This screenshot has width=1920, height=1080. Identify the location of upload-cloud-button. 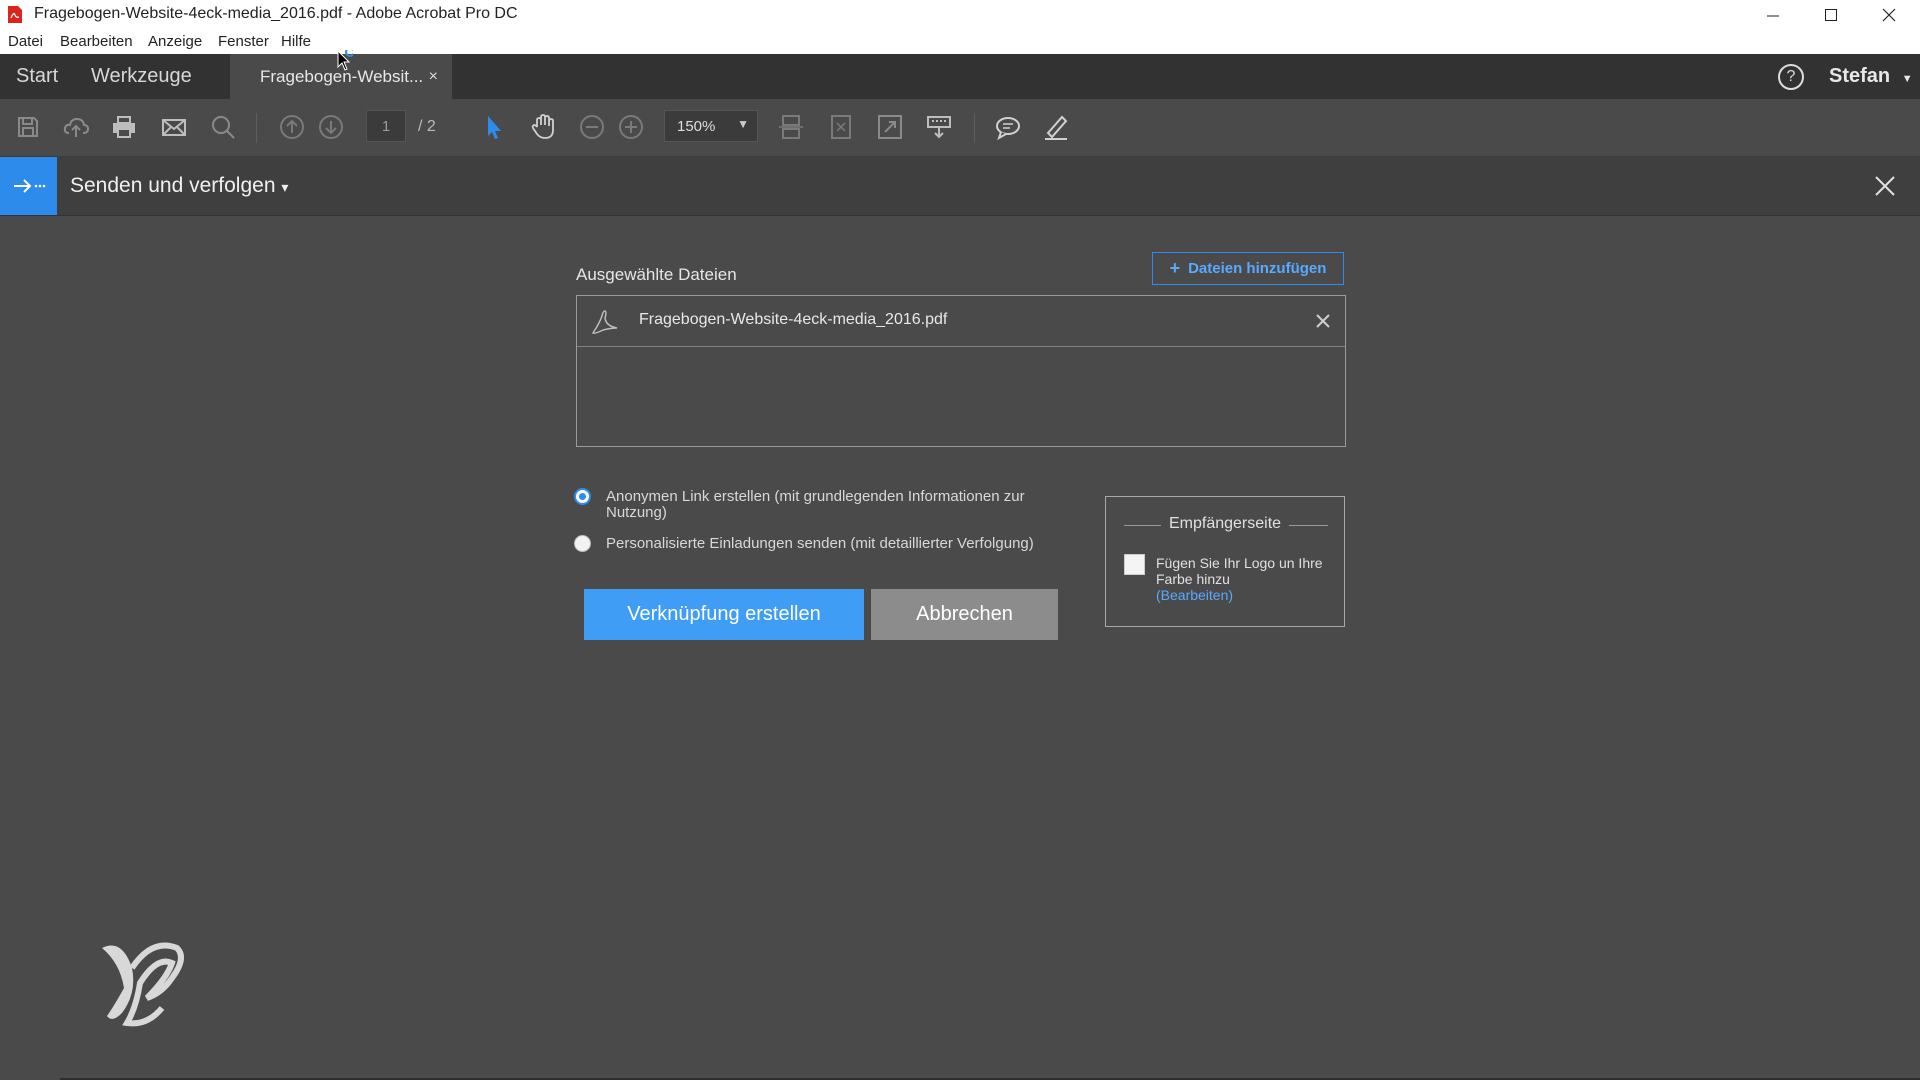
(76, 127).